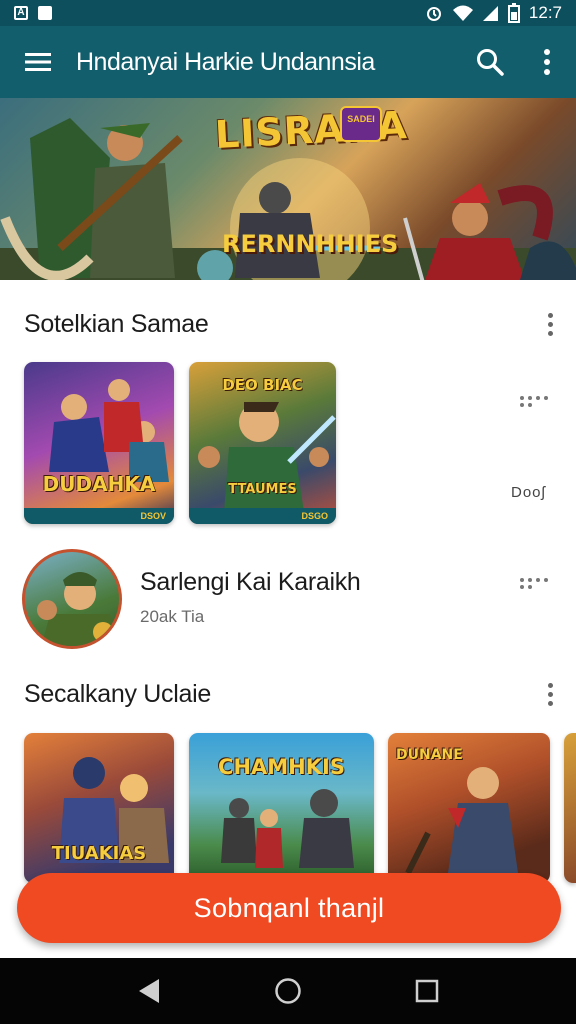 Image resolution: width=576 pixels, height=1024 pixels. I want to click on app-bar: Hndanyai Harkie Undannsia, so click(288, 62).